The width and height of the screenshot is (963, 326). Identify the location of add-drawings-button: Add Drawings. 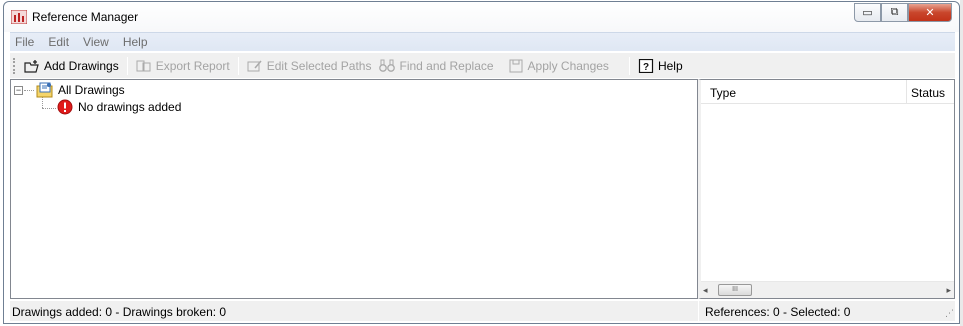
(71, 66).